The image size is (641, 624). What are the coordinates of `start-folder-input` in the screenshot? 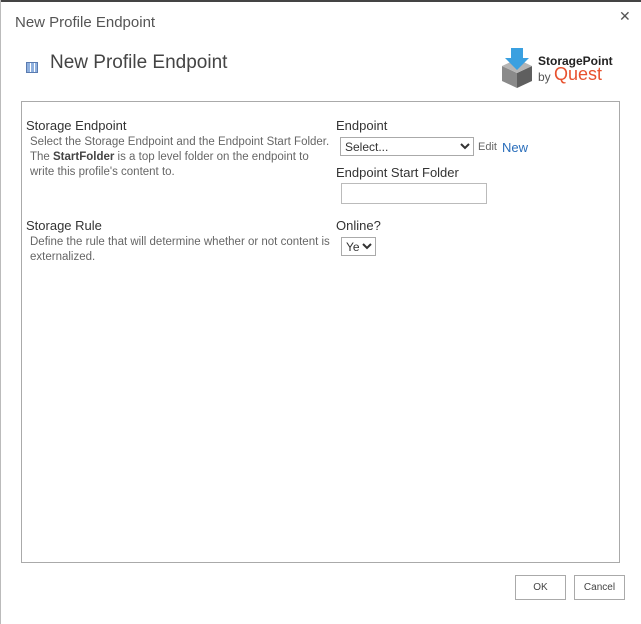 It's located at (414, 193).